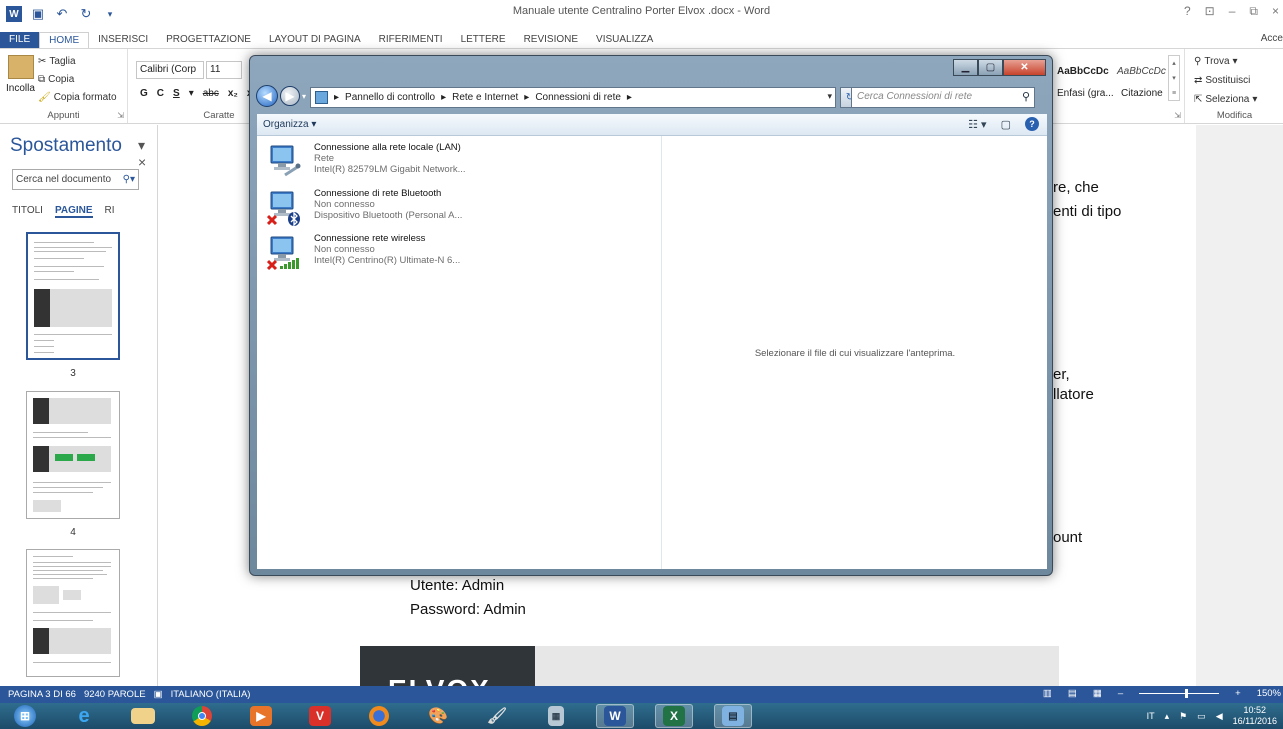 The height and width of the screenshot is (729, 1283). I want to click on word-count-status: 9240 PAROLE, so click(115, 694).